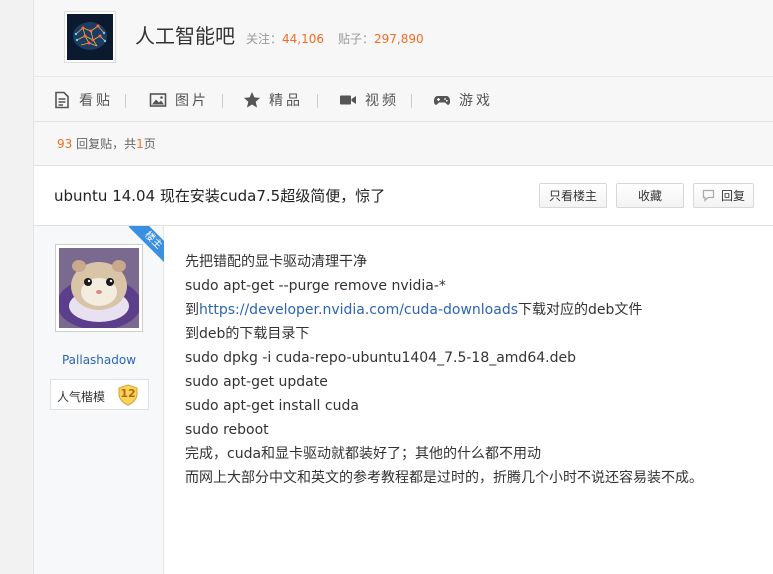  I want to click on forum-header: 人工智能吧 关注：44,106 贴子：297,890, so click(403, 38).